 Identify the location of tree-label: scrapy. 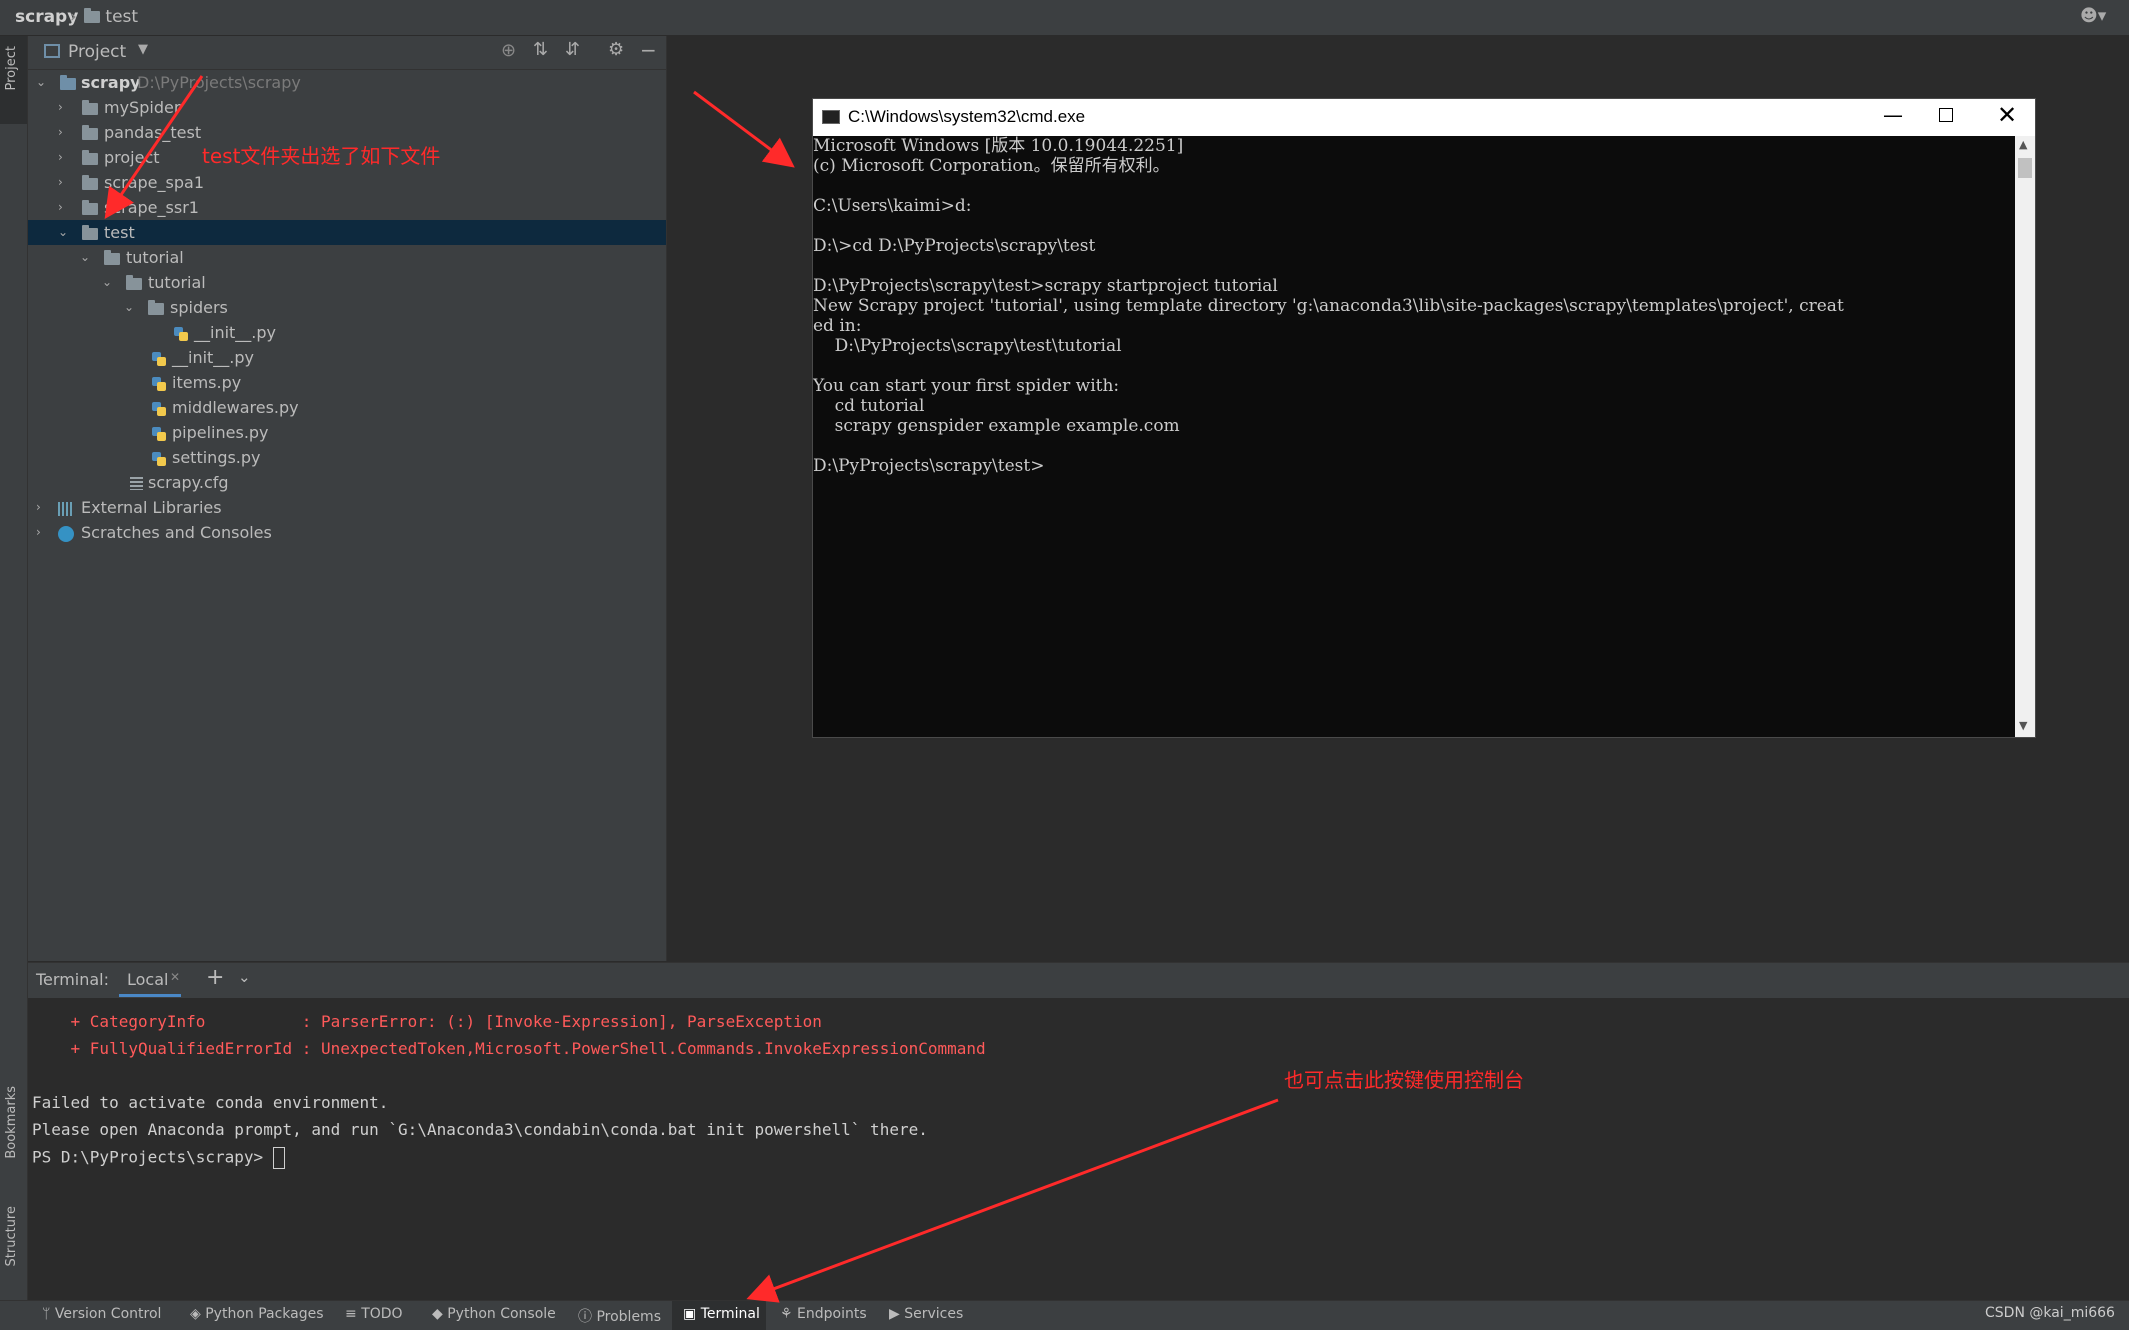
(111, 82).